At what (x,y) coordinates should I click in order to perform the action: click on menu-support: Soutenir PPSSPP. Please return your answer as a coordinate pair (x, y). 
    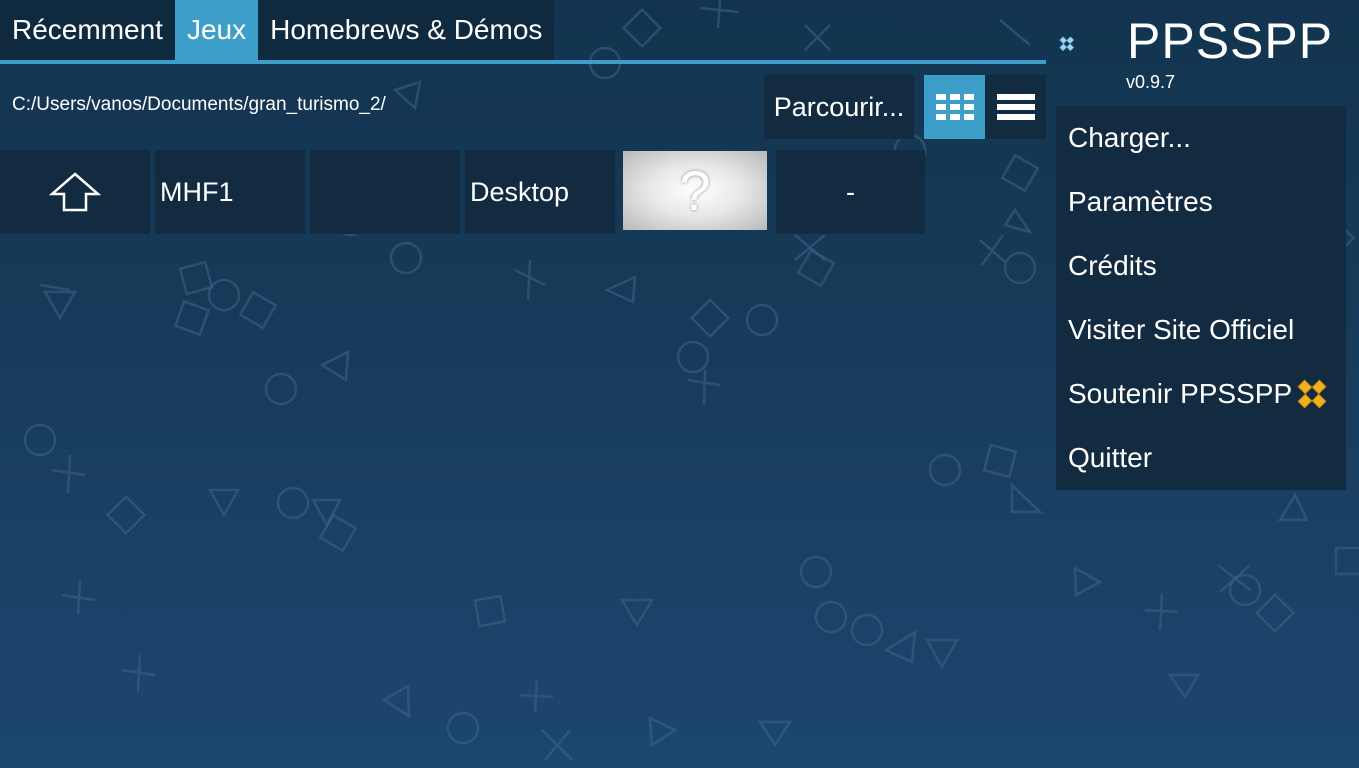
    Looking at the image, I should click on (1180, 394).